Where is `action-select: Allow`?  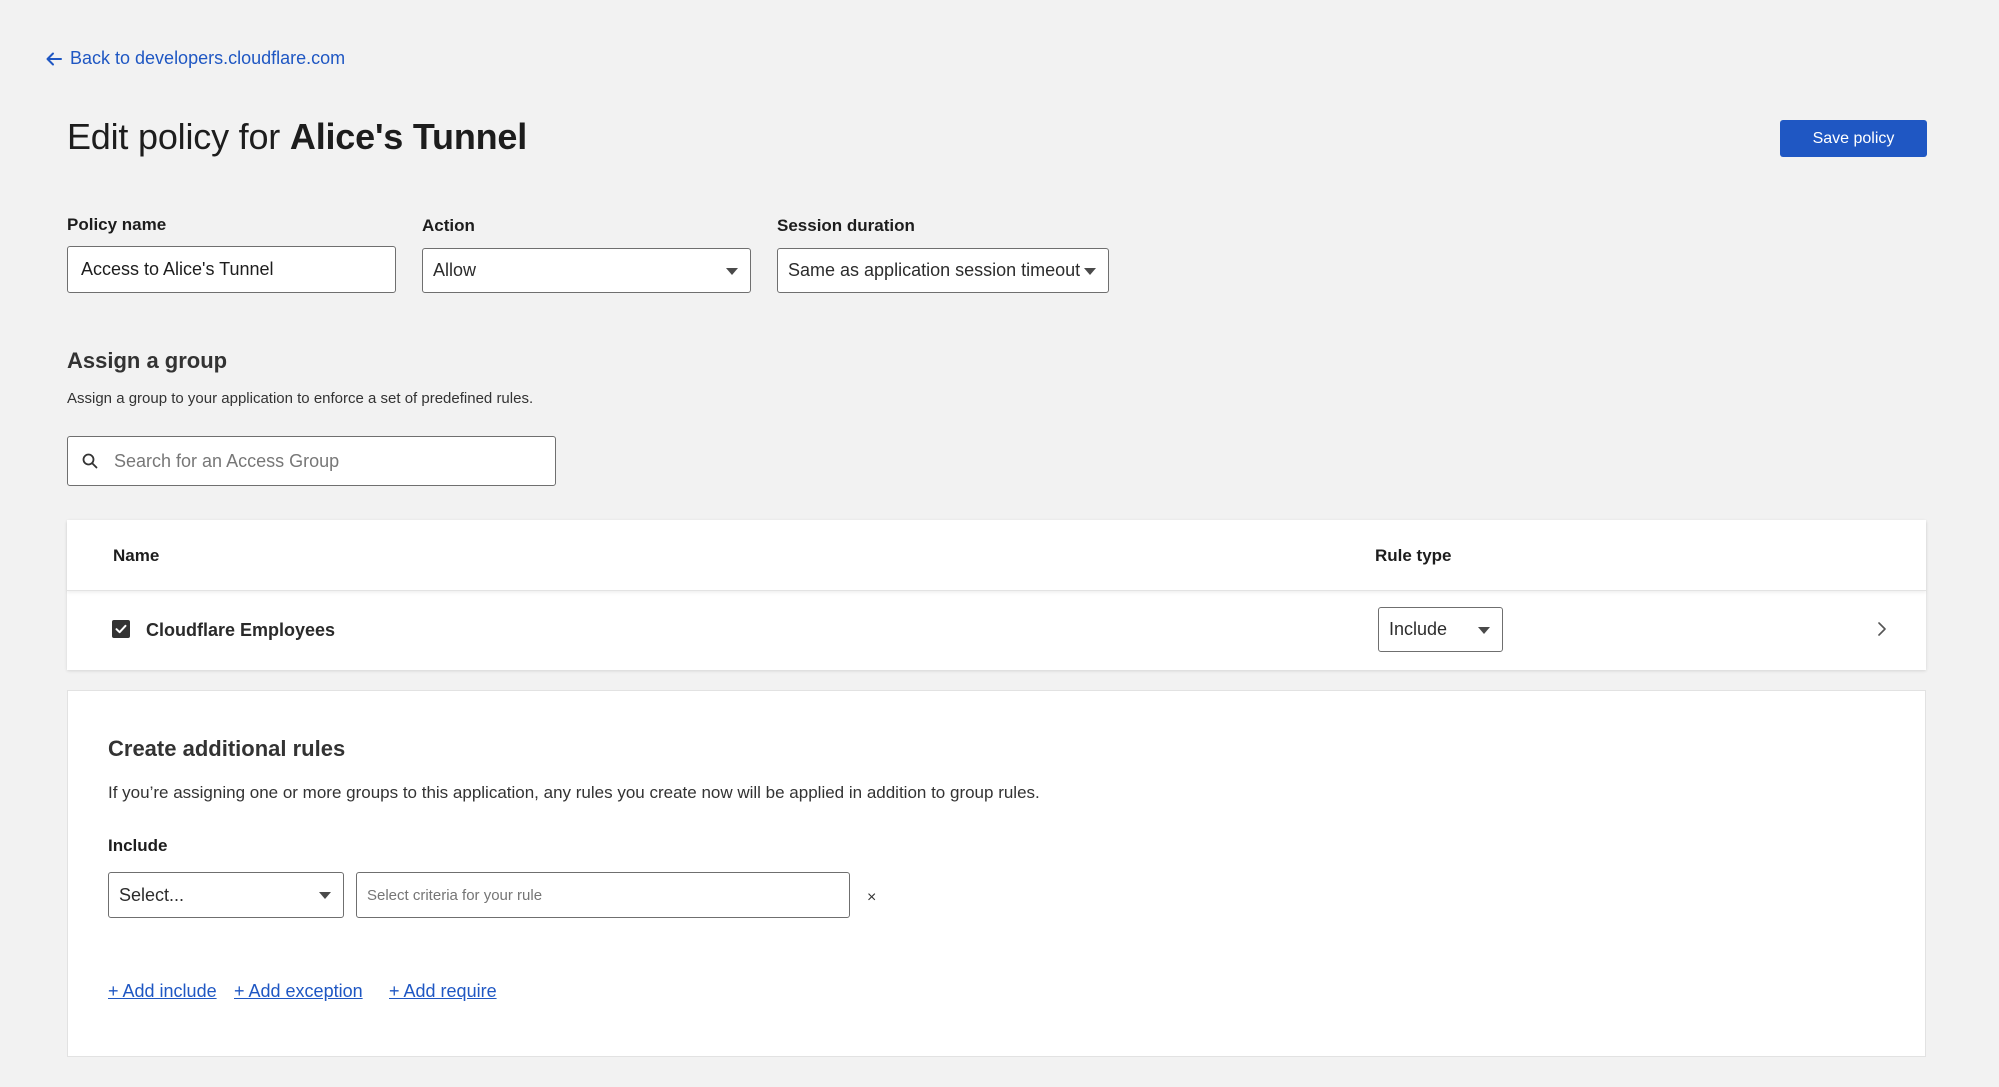 action-select: Allow is located at coordinates (586, 270).